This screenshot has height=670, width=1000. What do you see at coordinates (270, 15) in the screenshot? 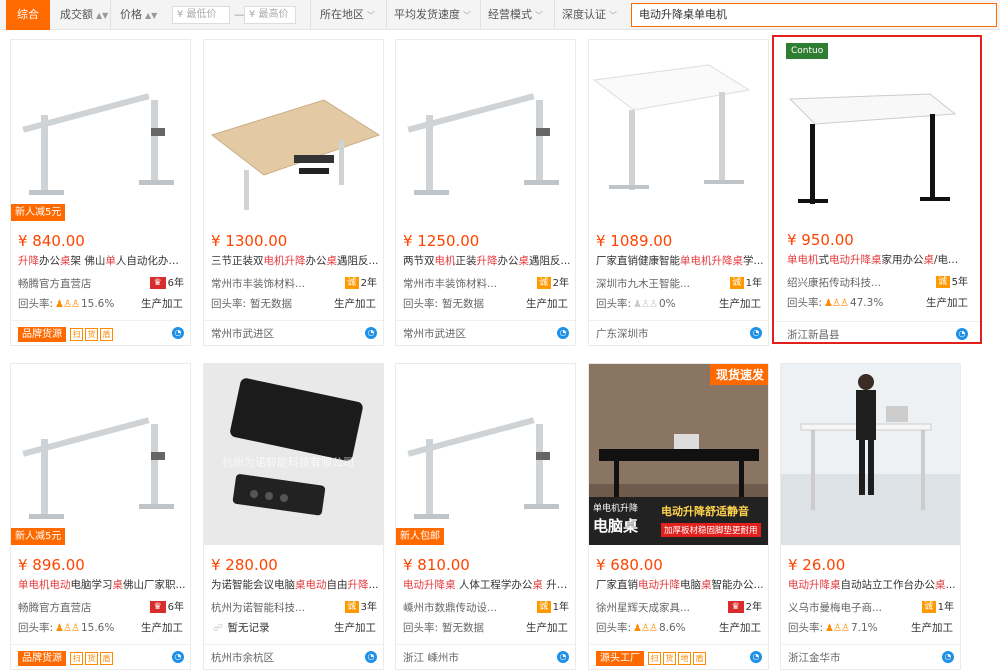
I see `price-max-input: ¥ 最高价` at bounding box center [270, 15].